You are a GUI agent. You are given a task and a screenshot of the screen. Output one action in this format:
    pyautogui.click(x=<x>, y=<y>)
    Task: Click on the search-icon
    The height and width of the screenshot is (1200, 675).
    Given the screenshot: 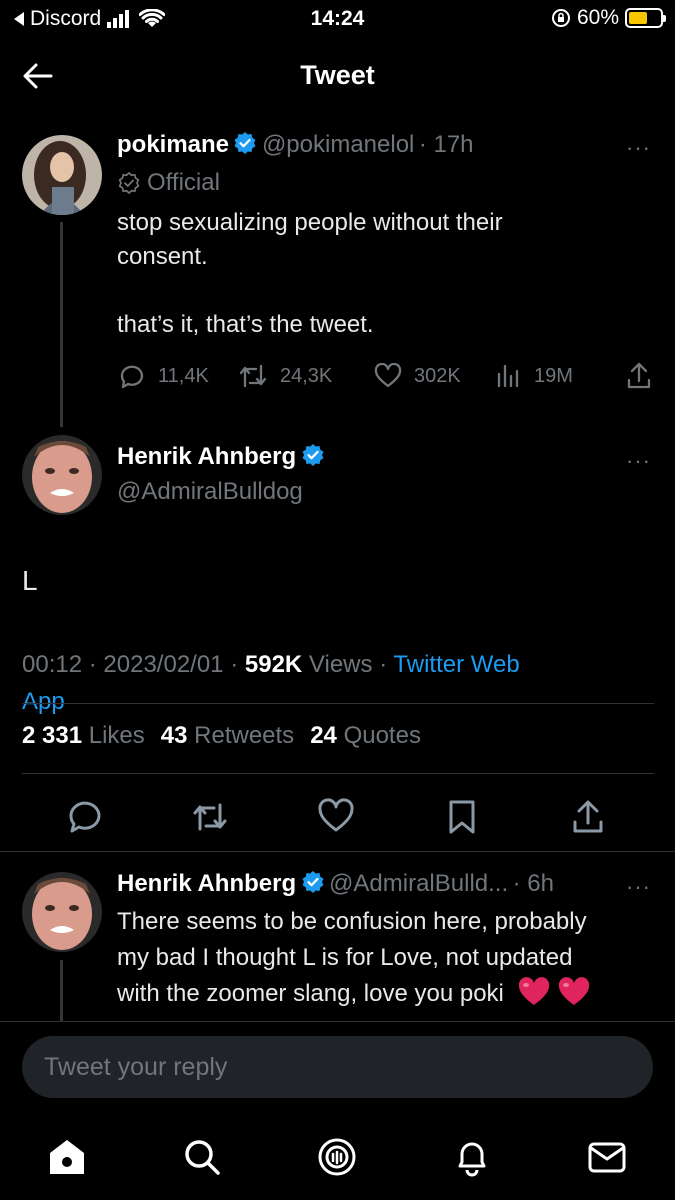 What is the action you would take?
    pyautogui.click(x=202, y=1157)
    